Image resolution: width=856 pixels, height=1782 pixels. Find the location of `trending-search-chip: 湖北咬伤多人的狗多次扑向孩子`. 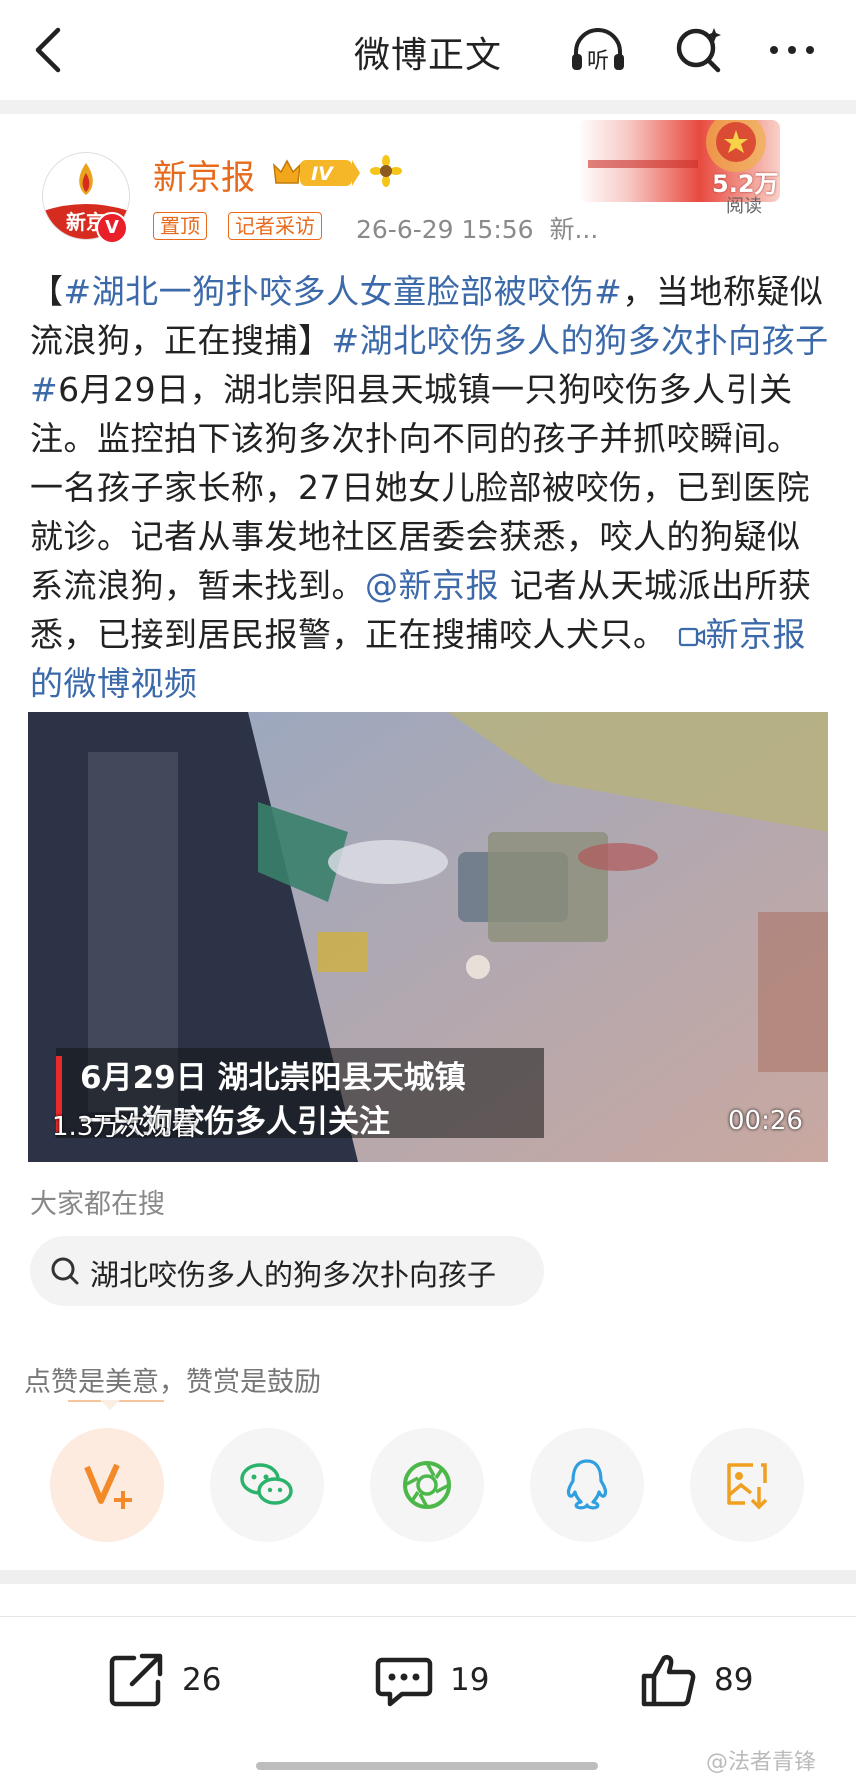

trending-search-chip: 湖北咬伤多人的狗多次扑向孩子 is located at coordinates (287, 1271).